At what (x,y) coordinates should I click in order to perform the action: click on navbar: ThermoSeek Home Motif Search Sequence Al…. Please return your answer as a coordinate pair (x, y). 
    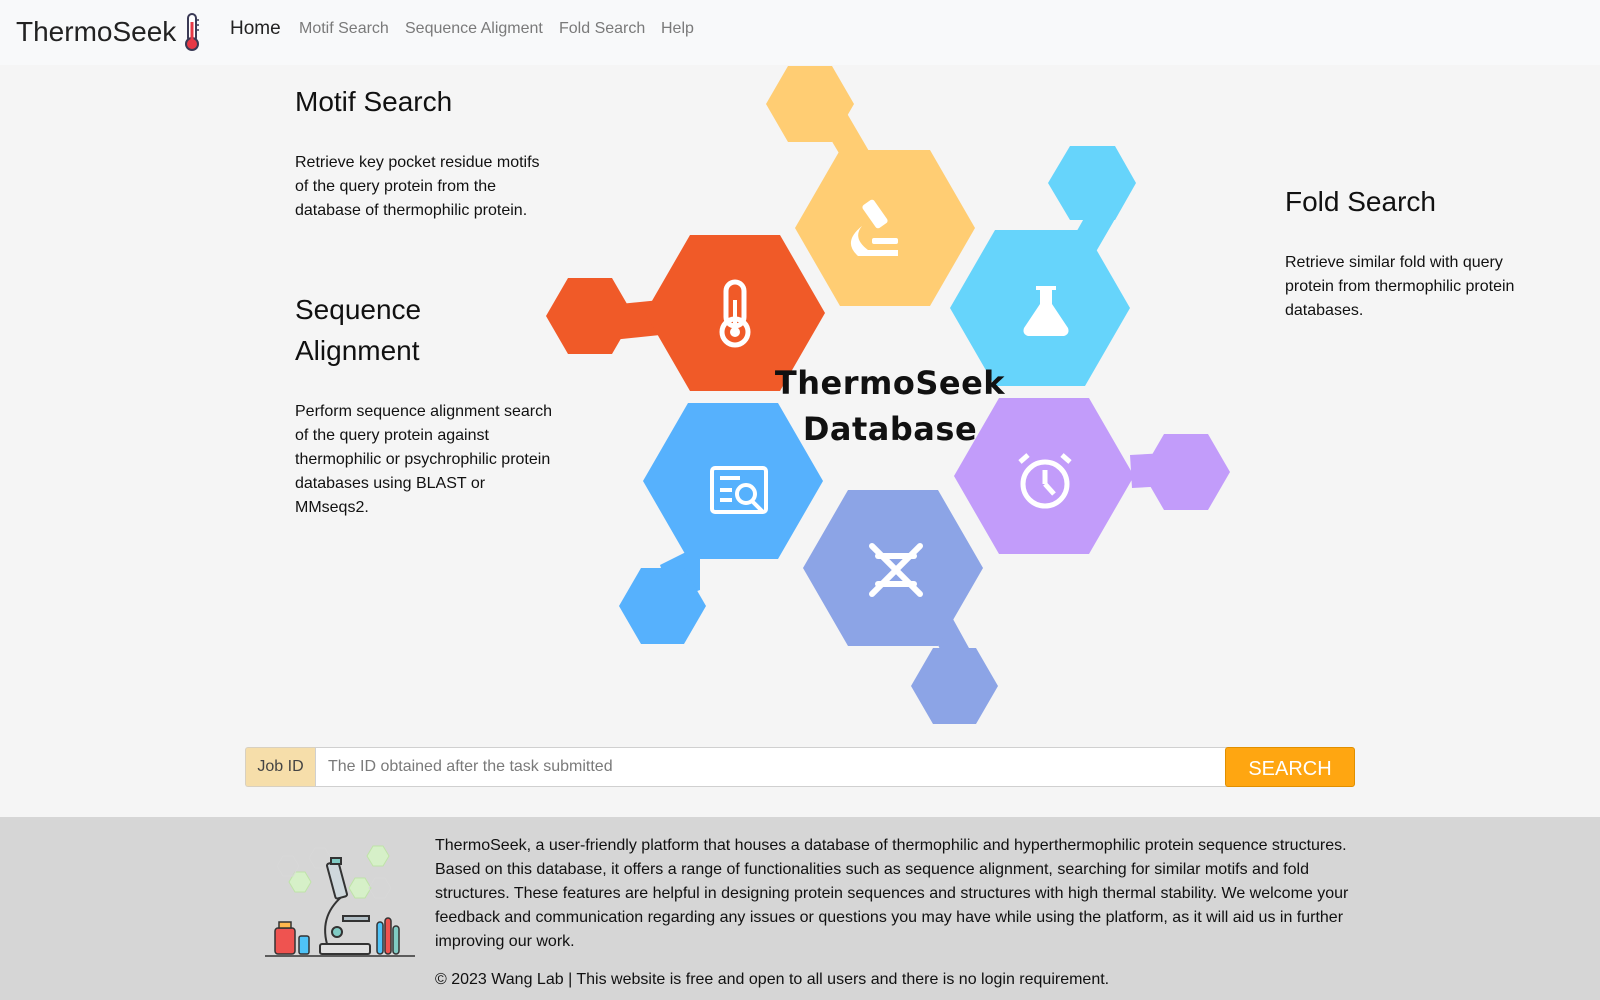
    Looking at the image, I should click on (800, 32).